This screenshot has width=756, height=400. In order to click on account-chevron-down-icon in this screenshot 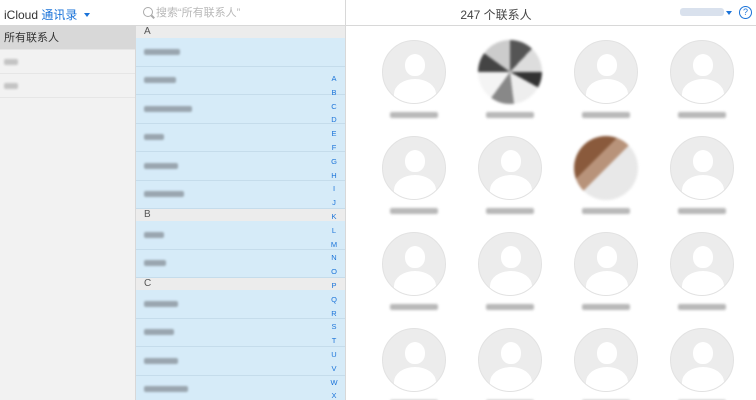, I will do `click(729, 13)`.